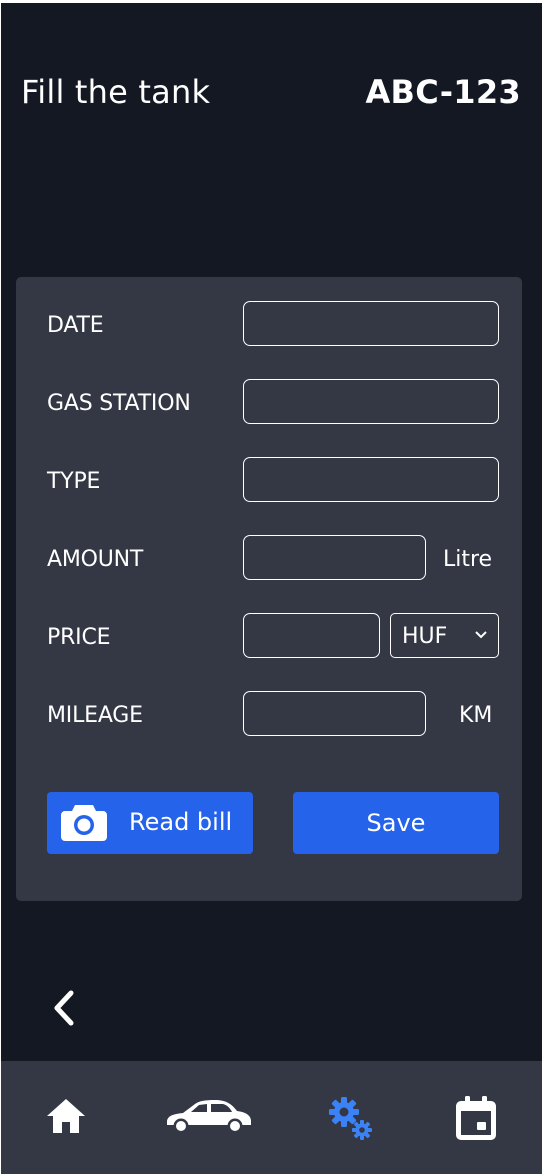 This screenshot has height=1175, width=544. Describe the element at coordinates (468, 559) in the screenshot. I see `amount-unit: Litre` at that location.